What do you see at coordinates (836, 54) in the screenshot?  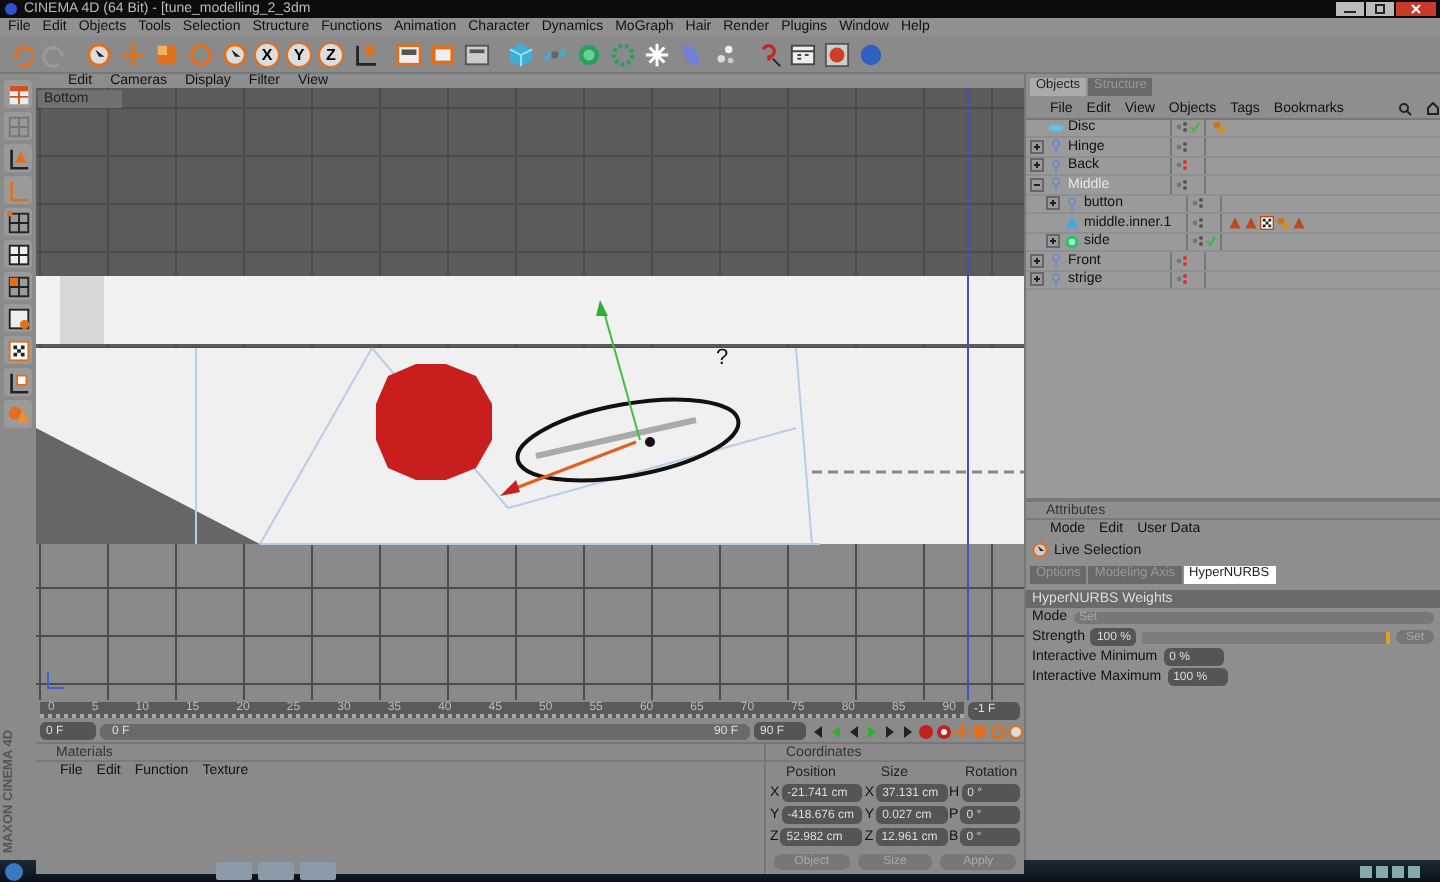 I see `render-icon` at bounding box center [836, 54].